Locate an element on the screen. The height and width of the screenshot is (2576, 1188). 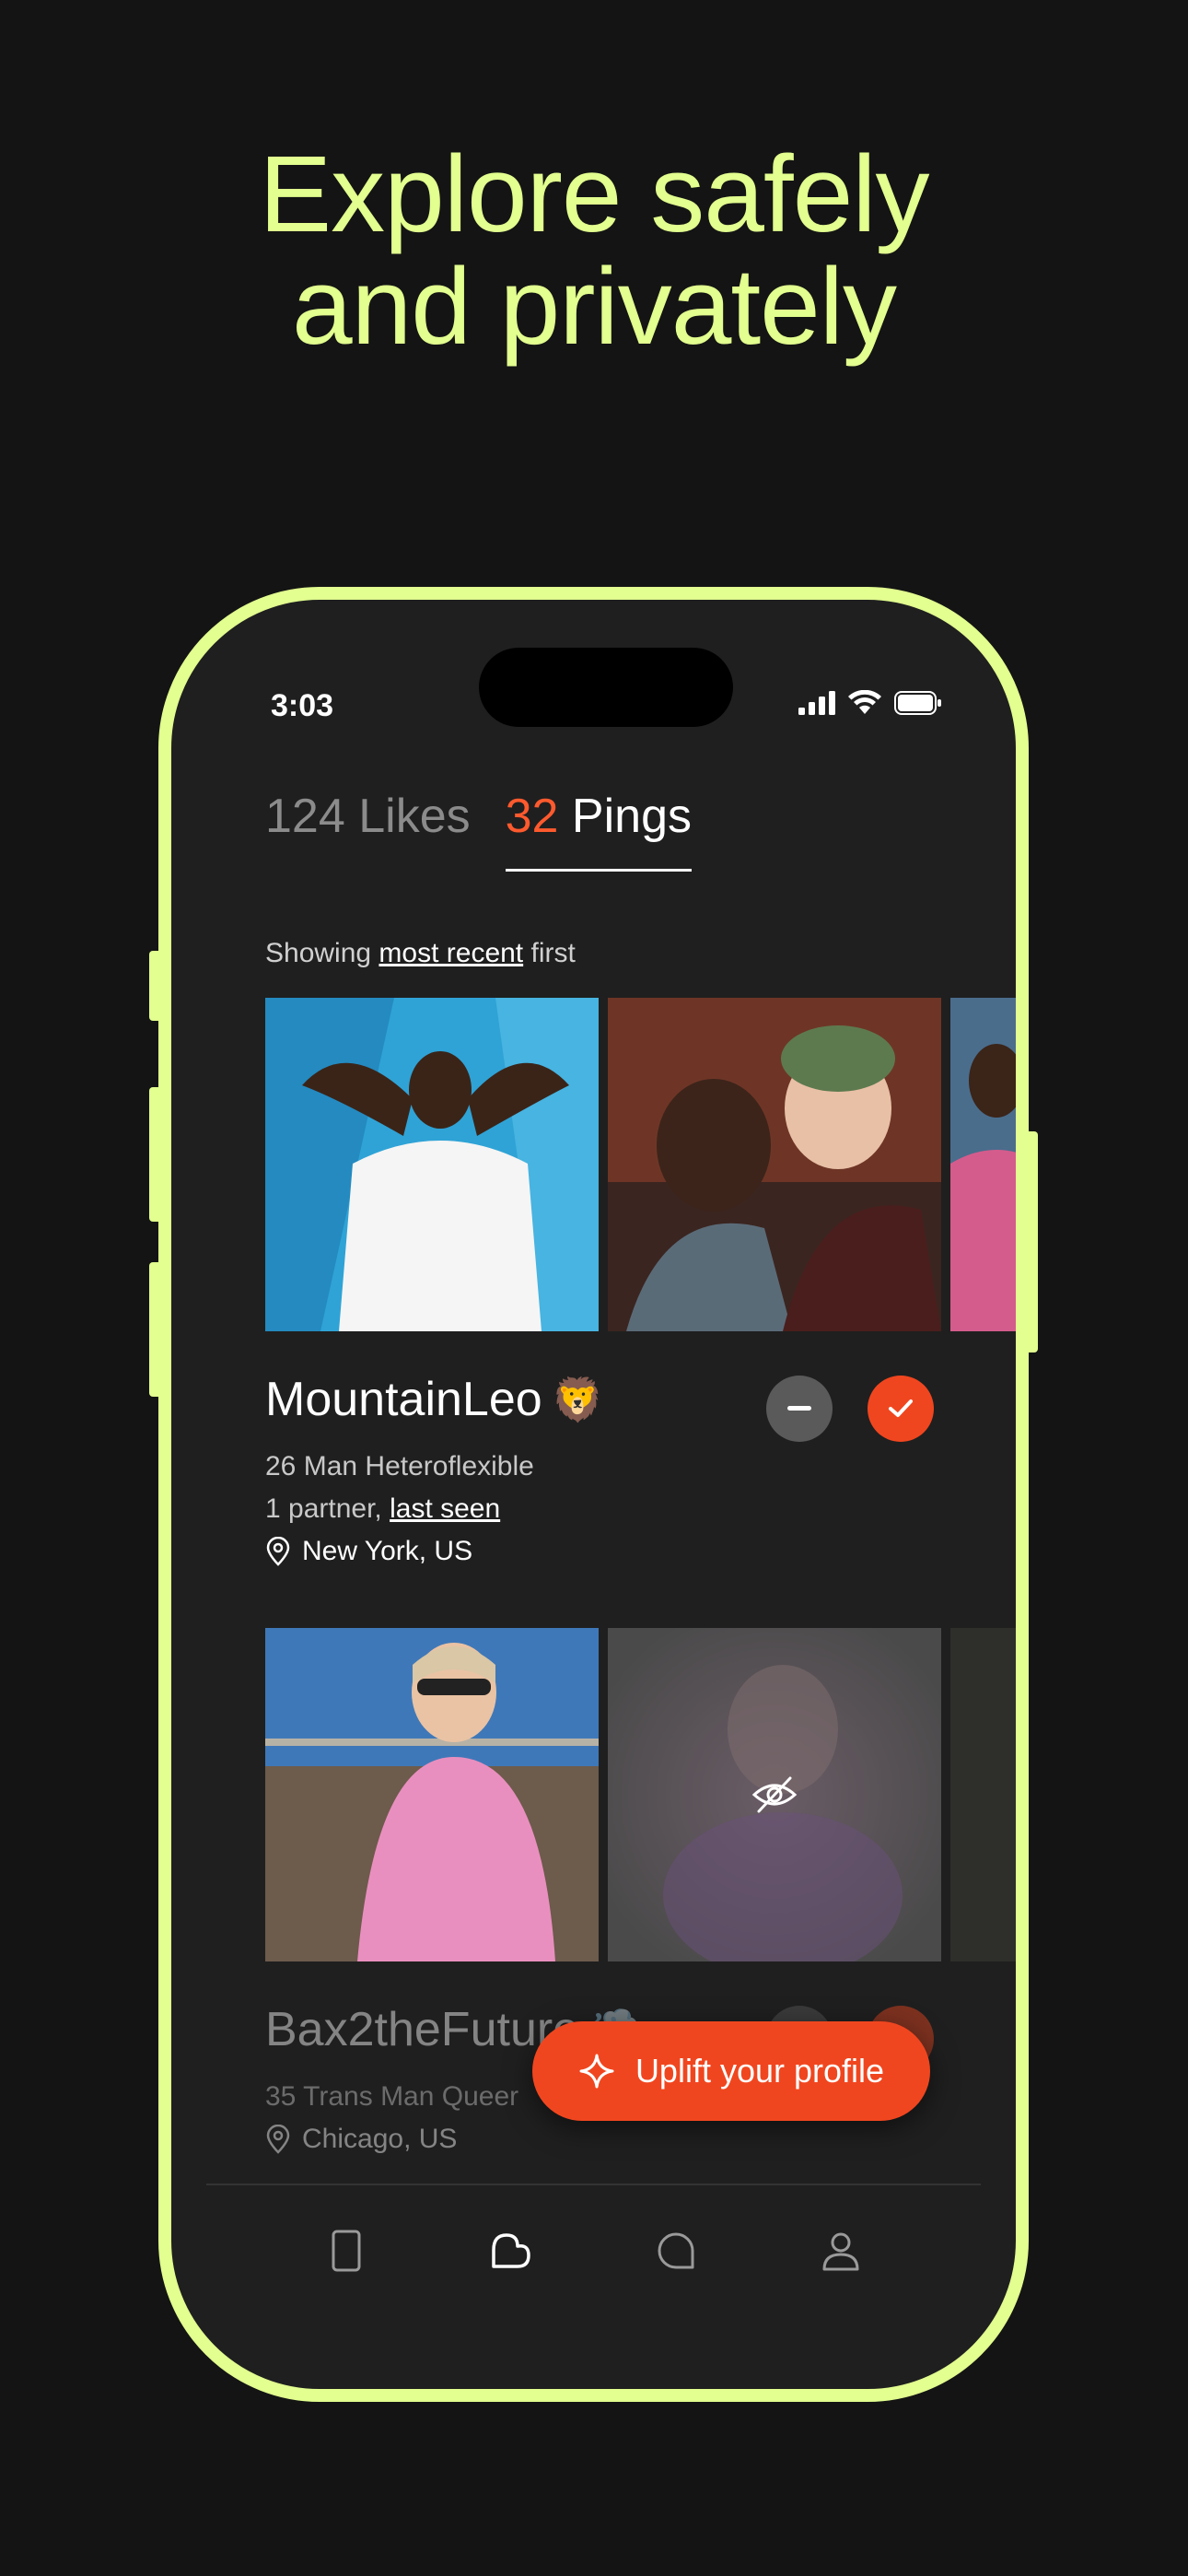
nav-phone is located at coordinates (346, 2251).